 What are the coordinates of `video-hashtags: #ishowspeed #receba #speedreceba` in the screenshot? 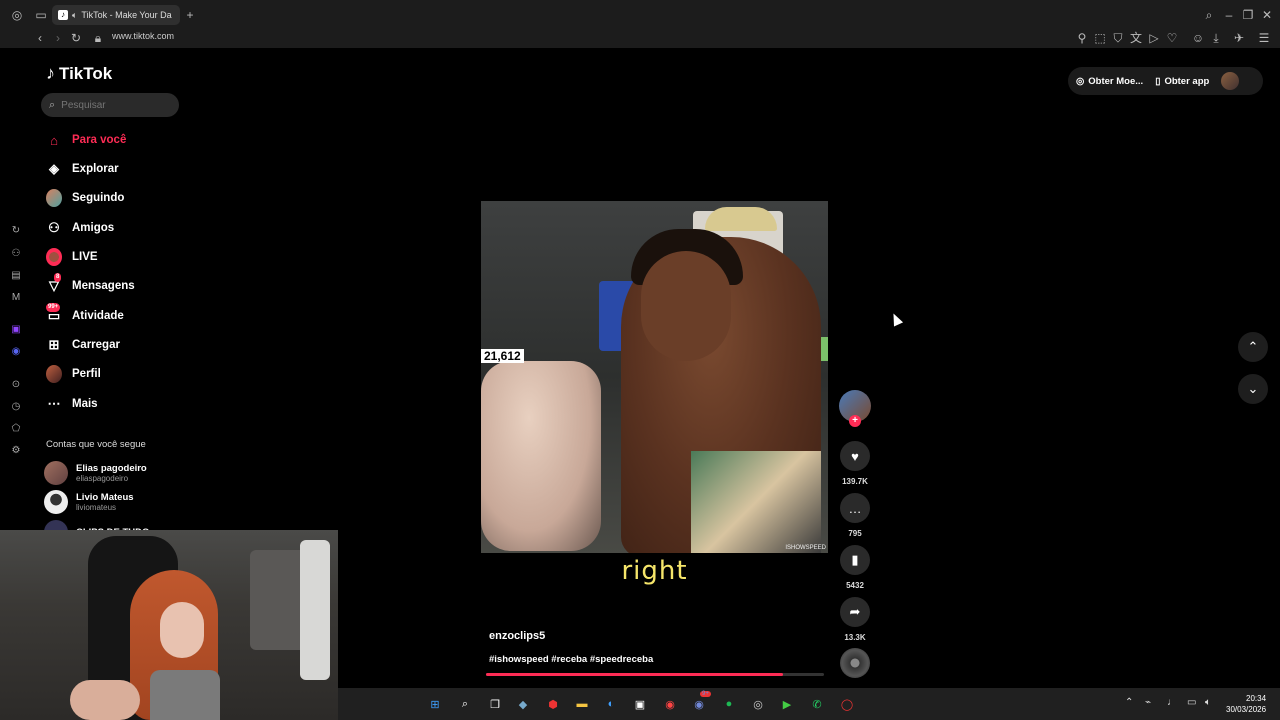 It's located at (571, 659).